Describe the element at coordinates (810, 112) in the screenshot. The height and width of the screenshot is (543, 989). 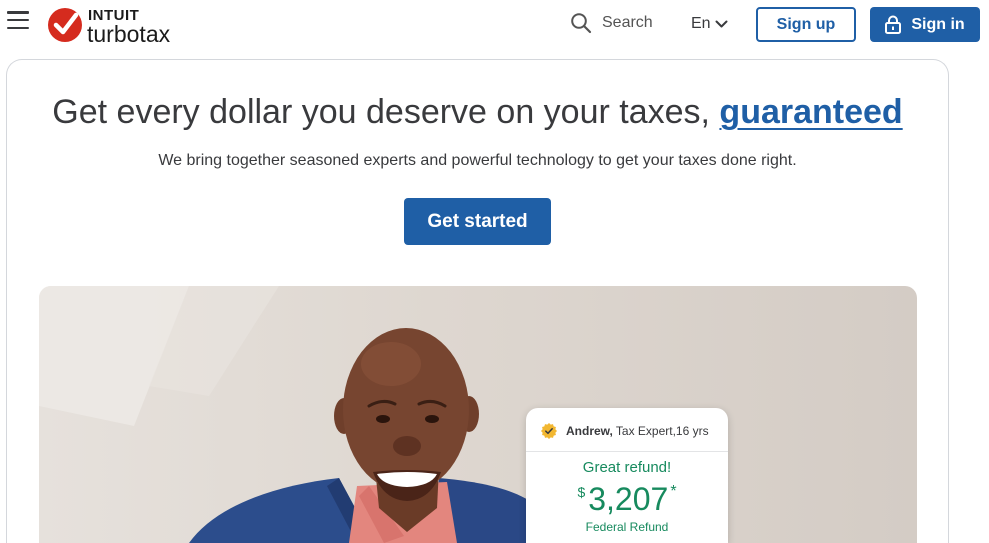
I see `guaranteed-link: guaranteed` at that location.